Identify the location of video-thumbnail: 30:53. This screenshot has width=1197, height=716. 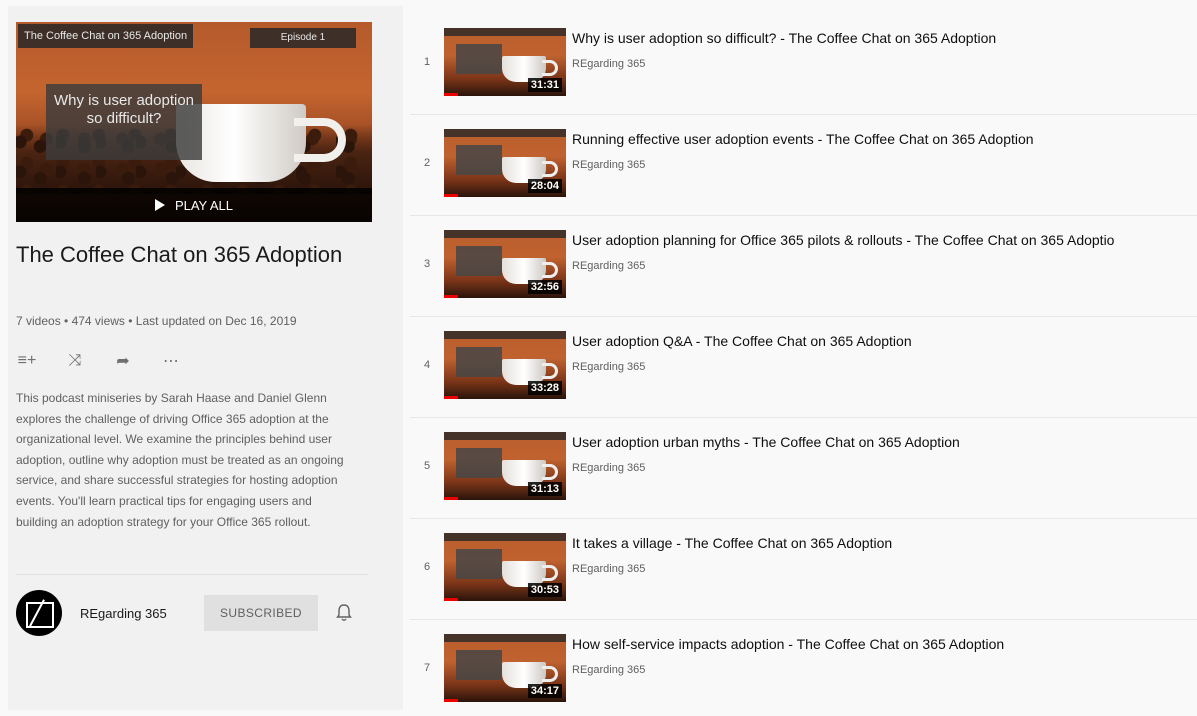
(505, 567).